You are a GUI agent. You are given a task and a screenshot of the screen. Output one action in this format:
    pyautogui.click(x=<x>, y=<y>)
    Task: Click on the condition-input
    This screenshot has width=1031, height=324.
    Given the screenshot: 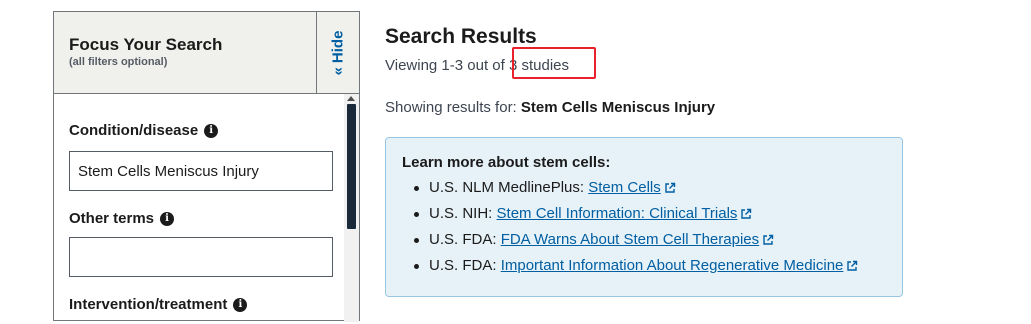 What is the action you would take?
    pyautogui.click(x=201, y=171)
    